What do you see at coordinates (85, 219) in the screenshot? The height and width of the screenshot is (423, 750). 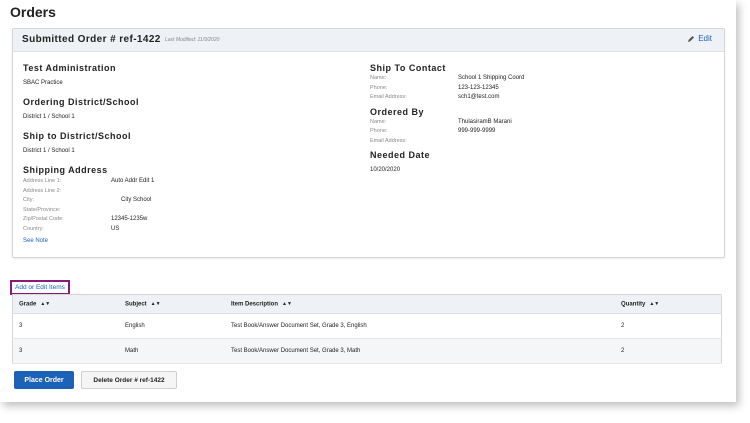 I see `zip-postal-code: Zip/Postal Code: 12345-1235w` at bounding box center [85, 219].